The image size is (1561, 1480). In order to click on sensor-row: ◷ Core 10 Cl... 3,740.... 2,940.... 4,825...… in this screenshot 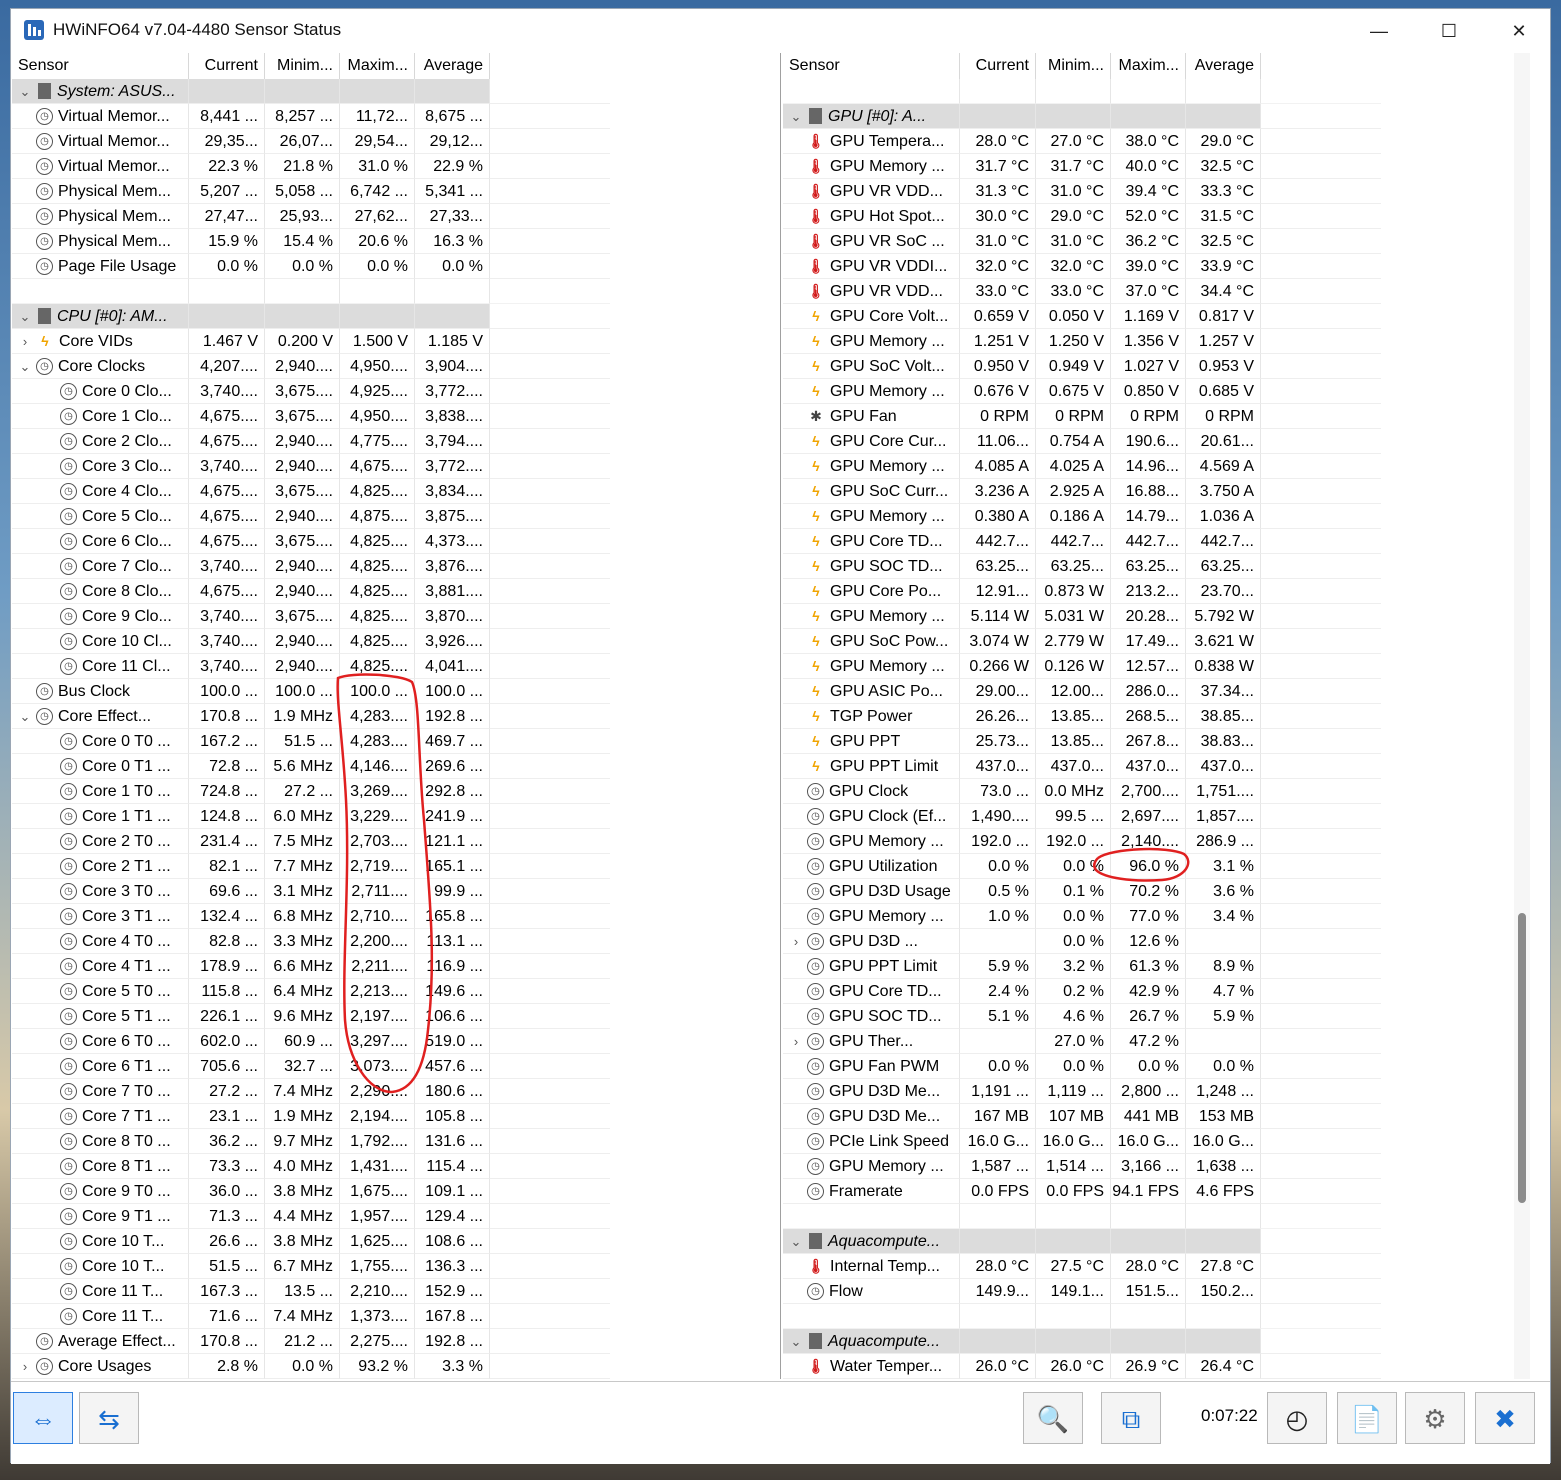, I will do `click(396, 641)`.